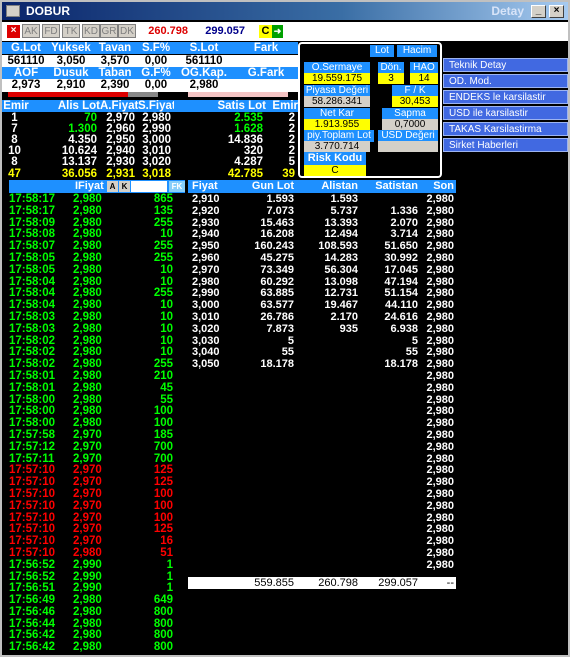 This screenshot has height=657, width=570. Describe the element at coordinates (150, 48) in the screenshot. I see `header-row1-labels: G.Lot Yuksek Tavan S.F% S.Lot Fark` at that location.